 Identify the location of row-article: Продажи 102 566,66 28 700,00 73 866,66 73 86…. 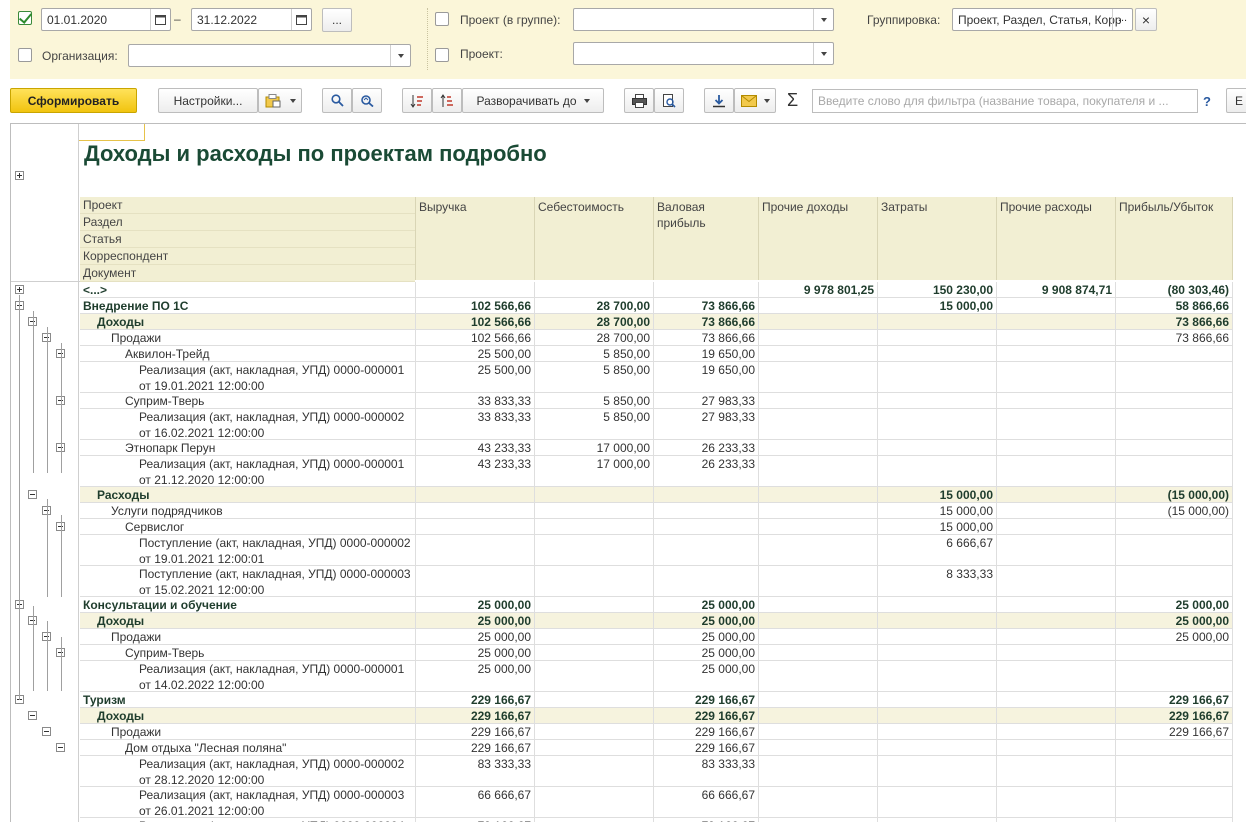
(656, 338).